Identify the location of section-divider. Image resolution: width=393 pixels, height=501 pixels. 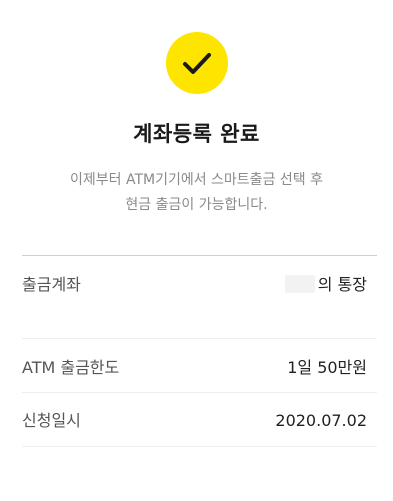
(199, 255).